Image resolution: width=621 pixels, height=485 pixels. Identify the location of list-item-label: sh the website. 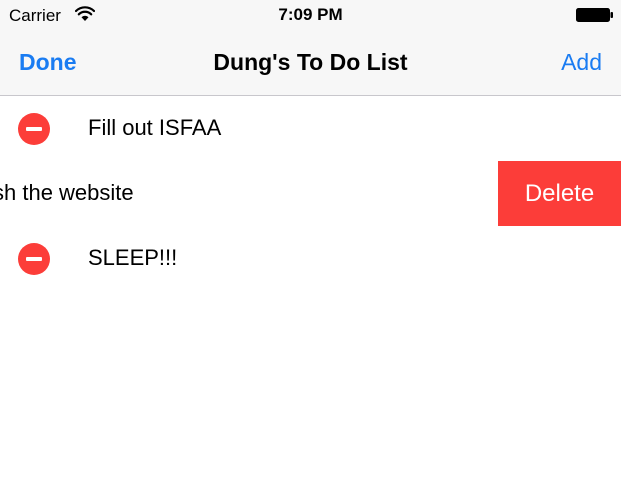
(67, 192).